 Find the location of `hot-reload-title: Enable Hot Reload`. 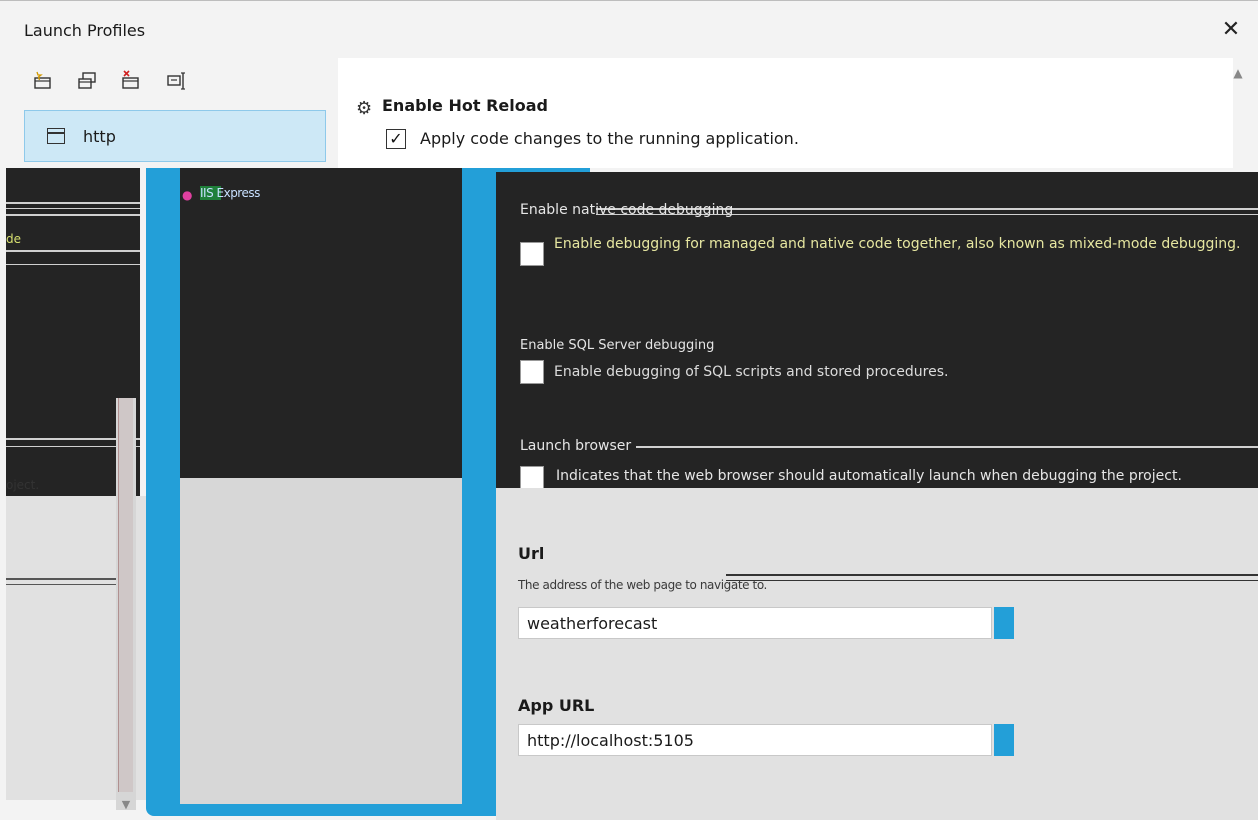

hot-reload-title: Enable Hot Reload is located at coordinates (465, 105).